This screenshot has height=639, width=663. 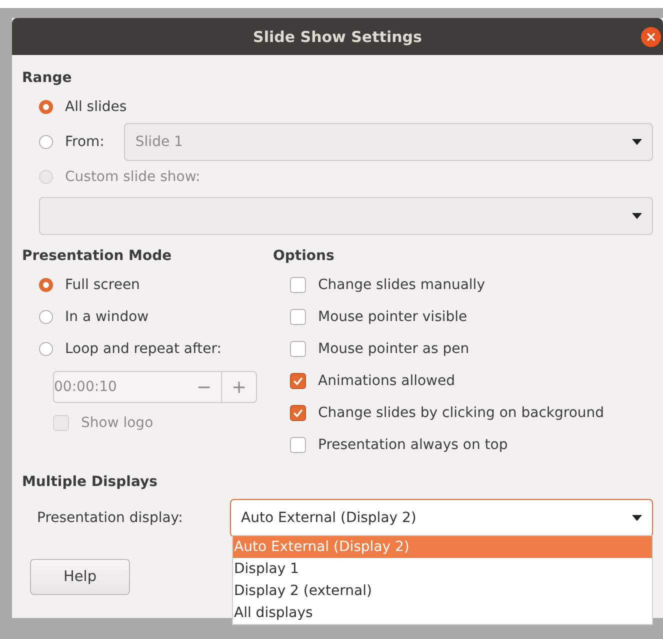 I want to click on window-title: Slide Show Settings, so click(x=337, y=37).